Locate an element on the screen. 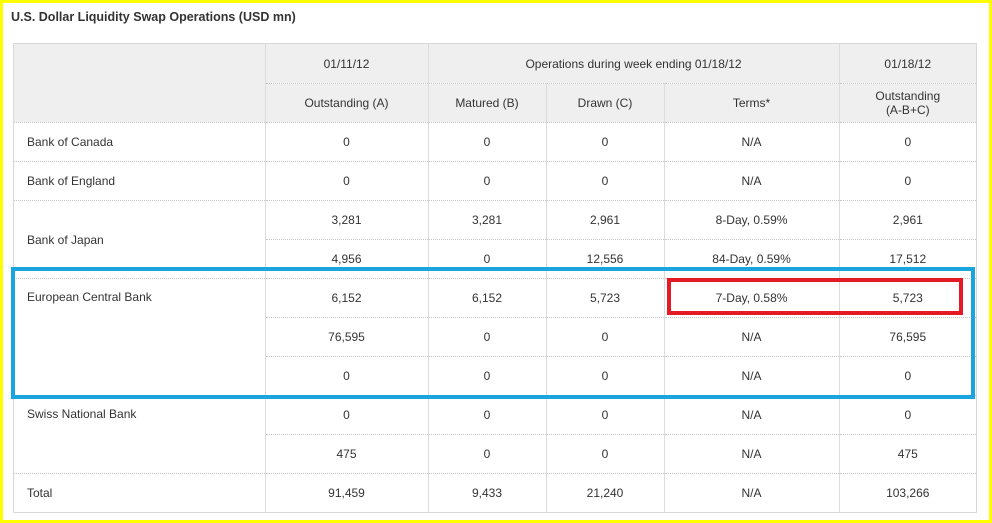 Image resolution: width=992 pixels, height=523 pixels. bank-name-england: Bank of England is located at coordinates (139, 181).